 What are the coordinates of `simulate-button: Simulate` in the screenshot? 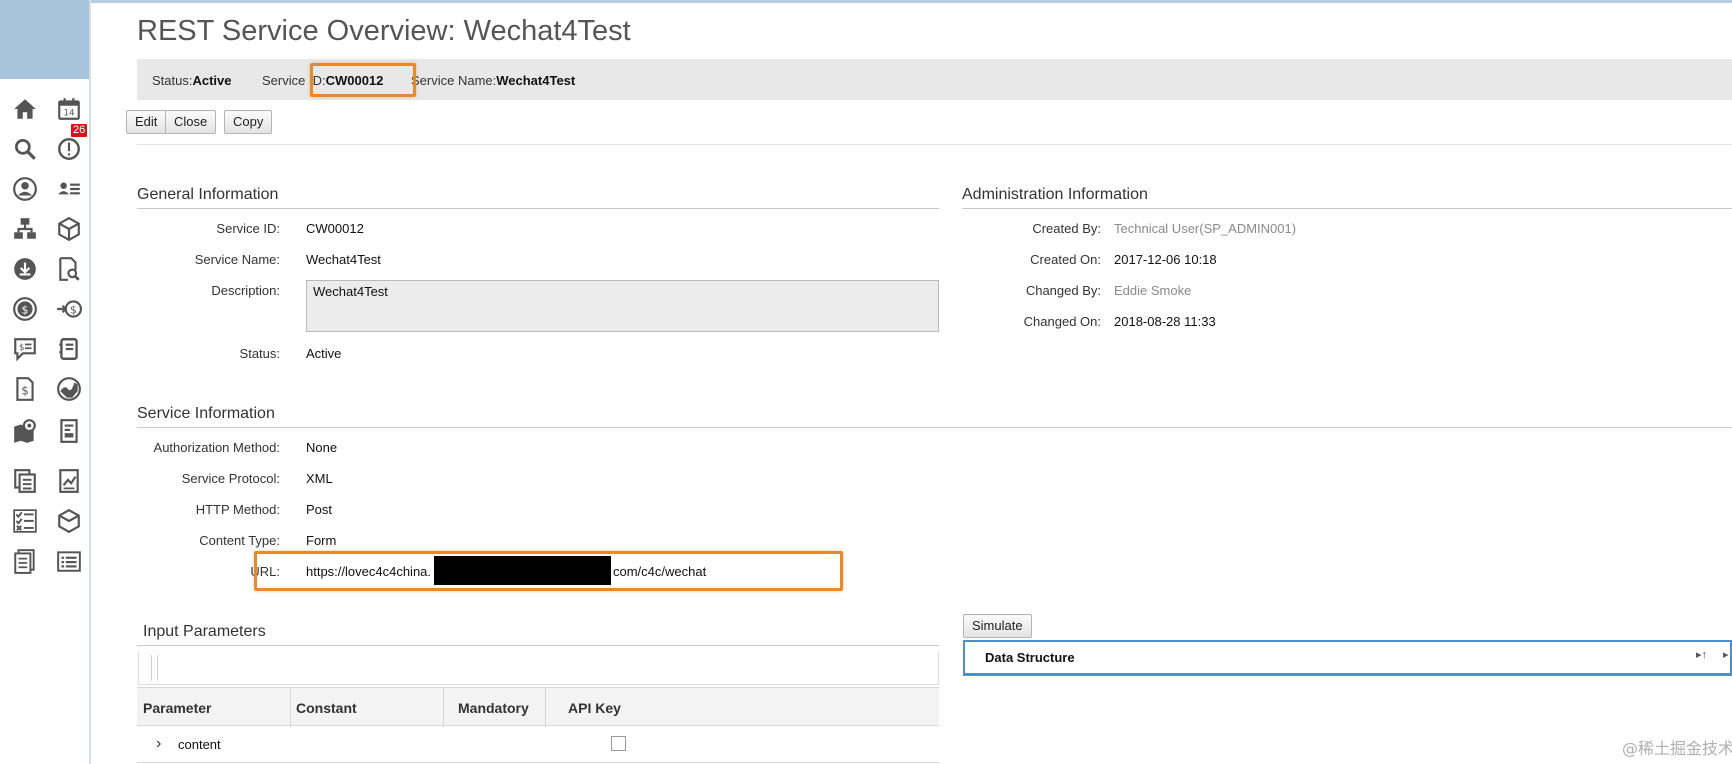 It's located at (997, 626).